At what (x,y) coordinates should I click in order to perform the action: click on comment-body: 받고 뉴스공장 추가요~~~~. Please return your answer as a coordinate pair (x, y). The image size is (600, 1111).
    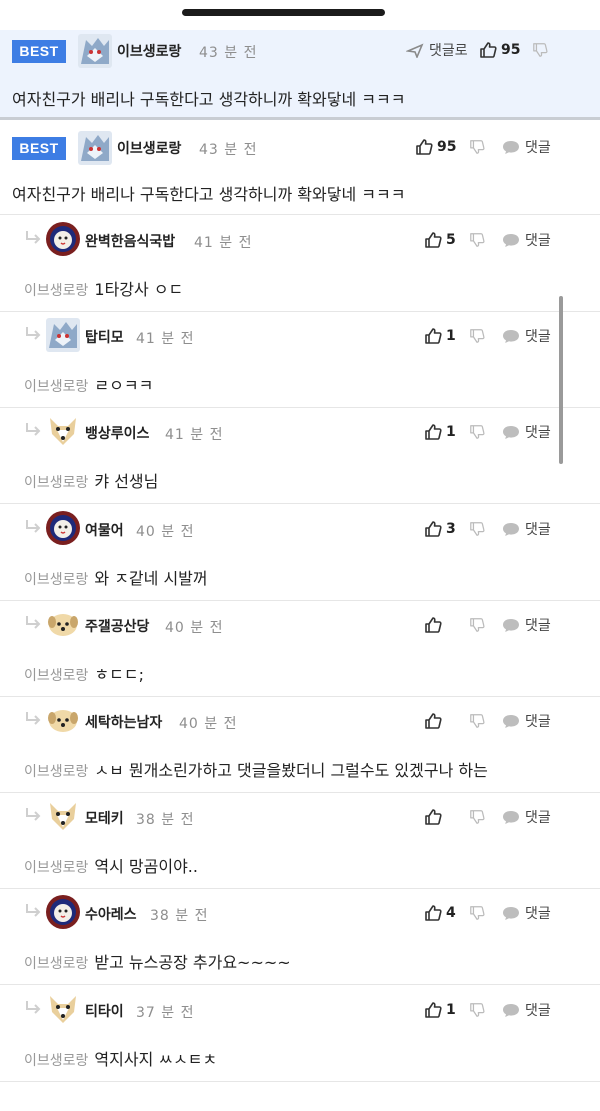
    Looking at the image, I should click on (192, 962).